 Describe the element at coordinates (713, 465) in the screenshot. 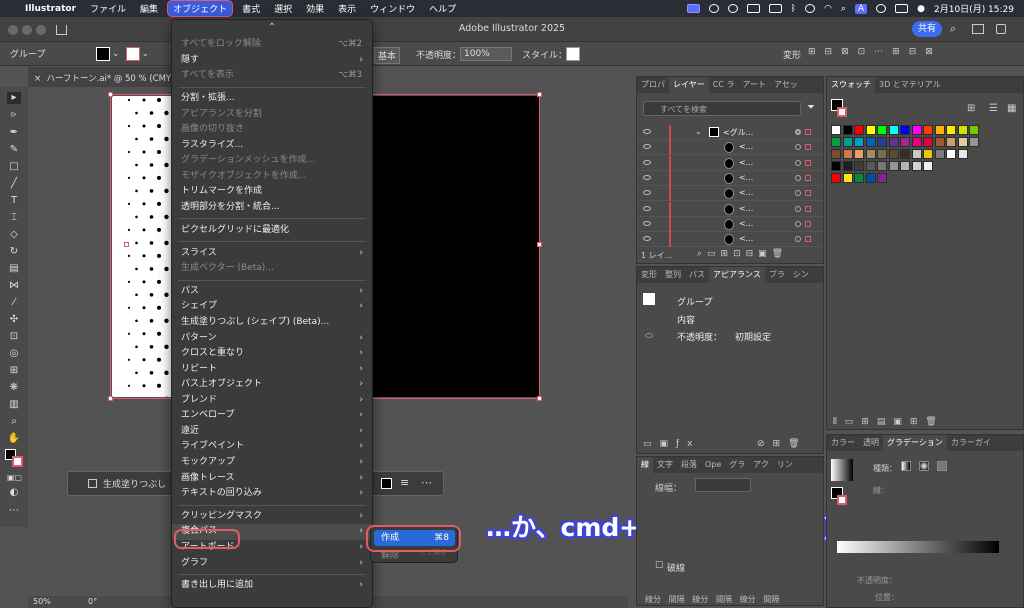

I see `tab-opentype: Ope` at that location.